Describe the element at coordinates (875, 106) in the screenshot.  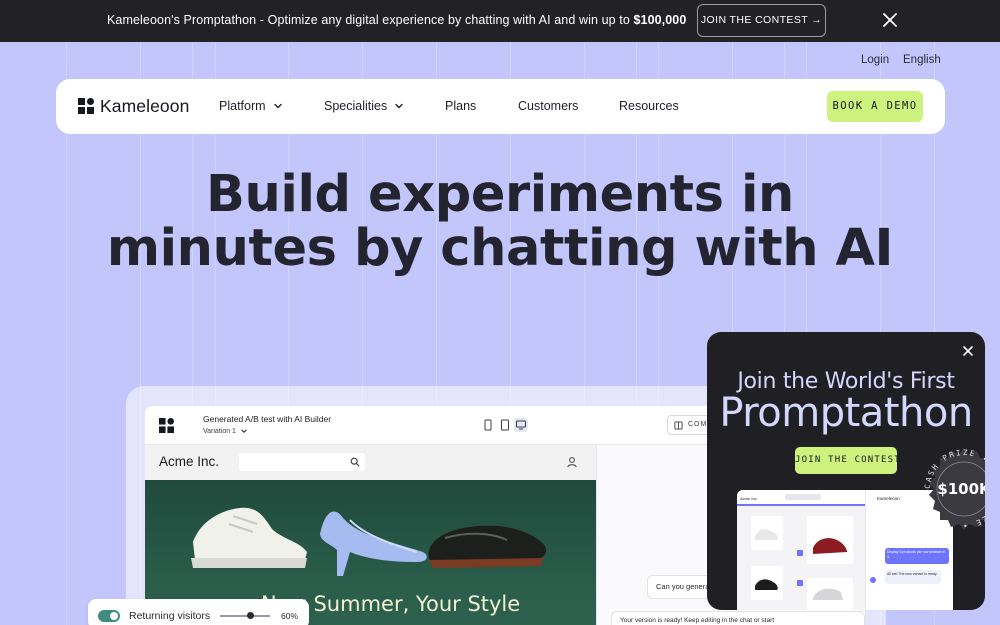
I see `book-demo-button: BOOK A DEMO` at that location.